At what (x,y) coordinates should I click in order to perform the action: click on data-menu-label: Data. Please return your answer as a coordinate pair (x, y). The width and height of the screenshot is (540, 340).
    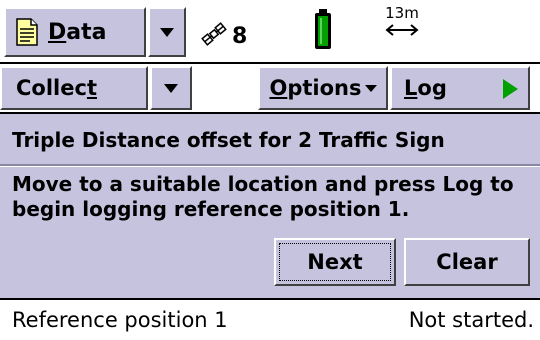
    Looking at the image, I should click on (77, 32).